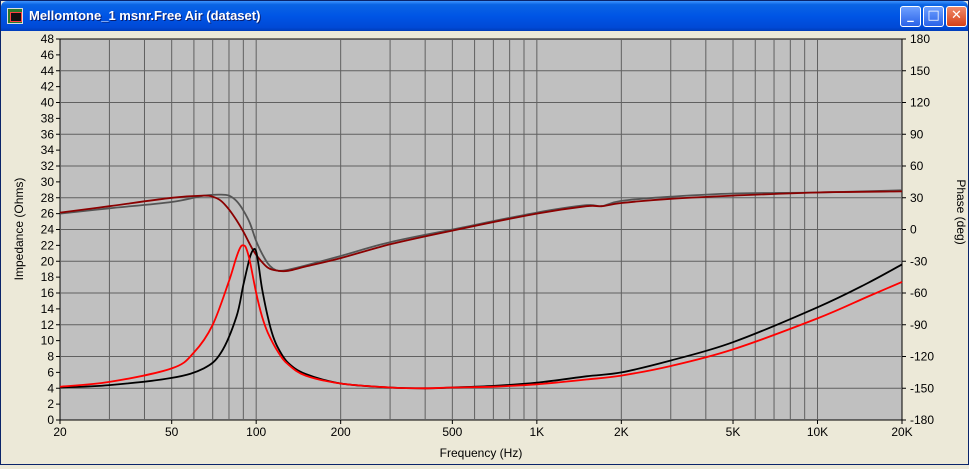 Image resolution: width=969 pixels, height=469 pixels. I want to click on y-tick-label: 22, so click(48, 245).